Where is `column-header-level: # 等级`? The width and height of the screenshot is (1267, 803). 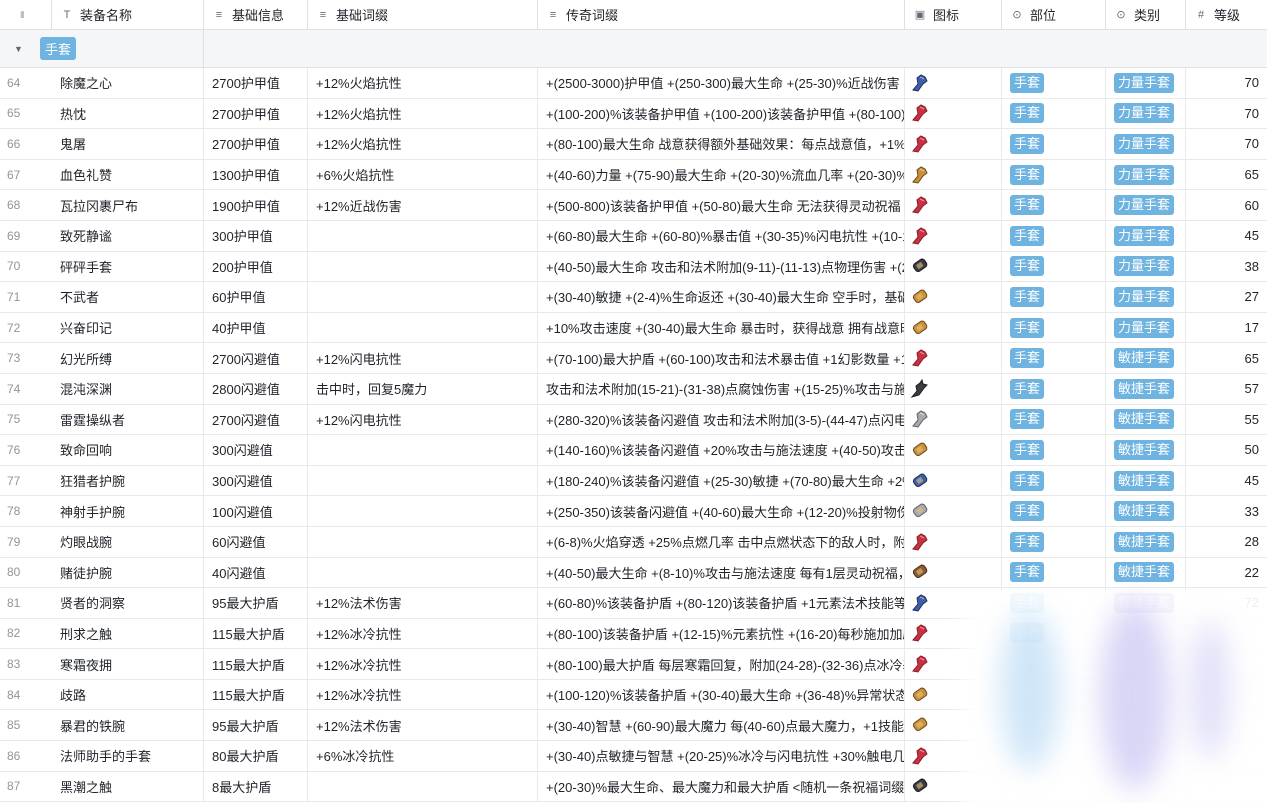
column-header-level: # 等级 is located at coordinates (1226, 14).